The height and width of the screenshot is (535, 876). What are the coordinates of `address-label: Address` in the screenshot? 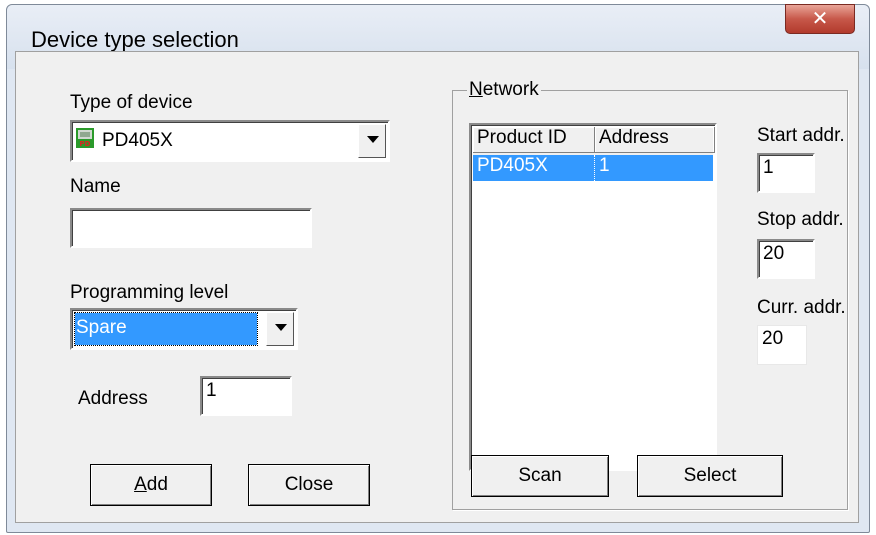 It's located at (113, 398).